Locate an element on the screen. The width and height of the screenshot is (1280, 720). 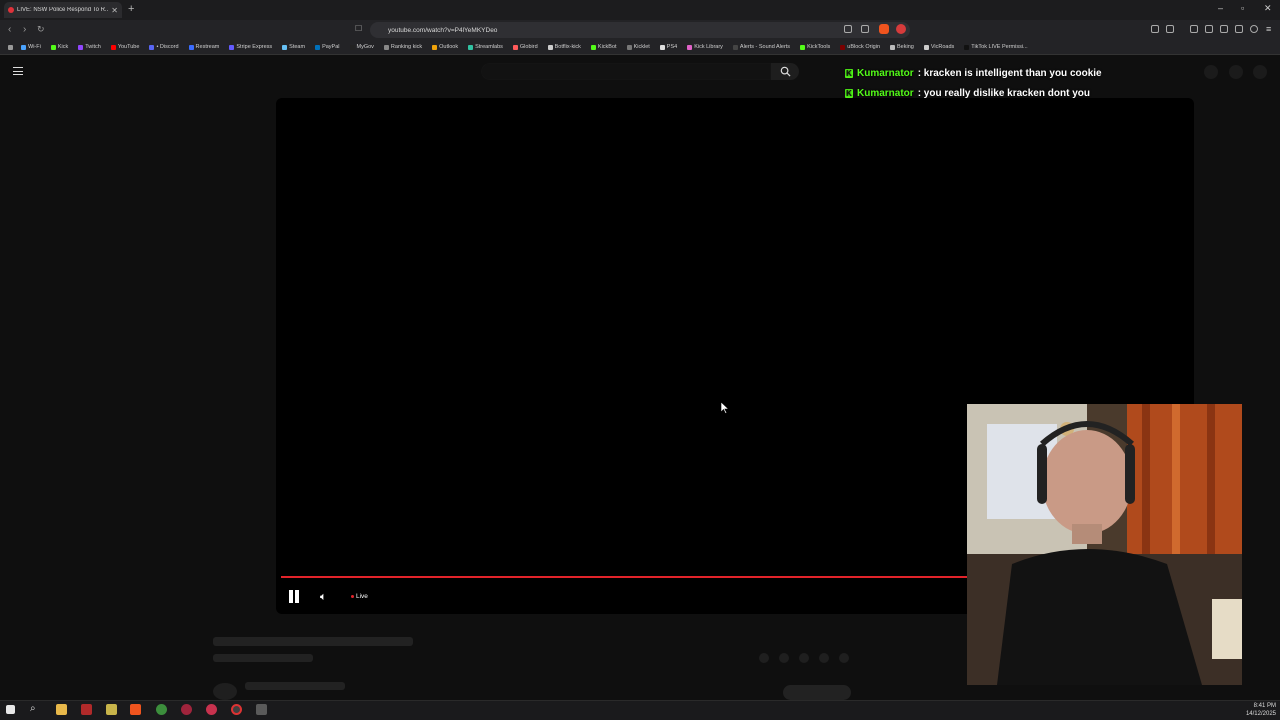
notifications-icon is located at coordinates (1236, 72).